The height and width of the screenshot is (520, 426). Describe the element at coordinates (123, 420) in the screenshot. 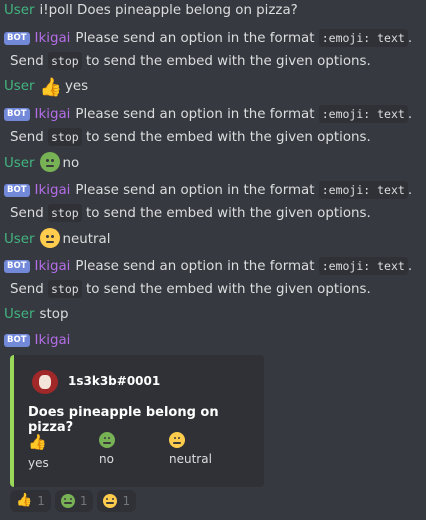

I see `embed-title: Does pineapple belong on pizza?` at that location.